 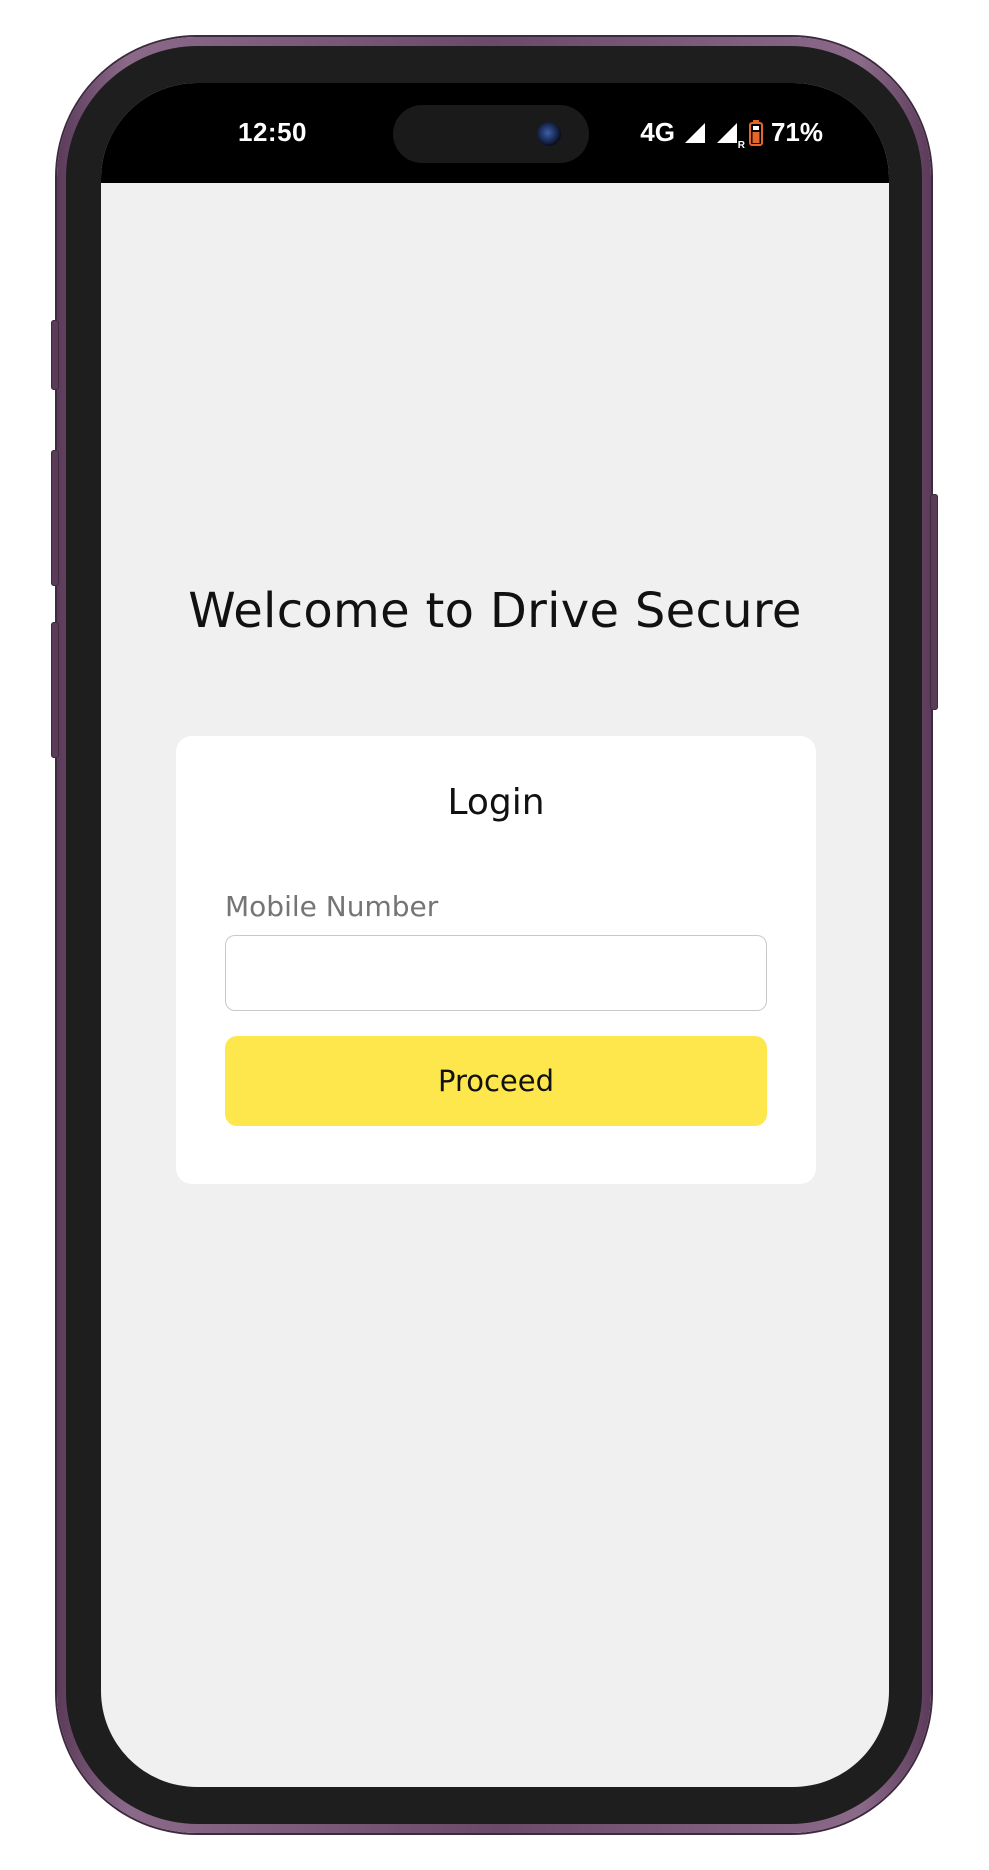 I want to click on status-bar: 12:50 4G R 71%, so click(x=495, y=133).